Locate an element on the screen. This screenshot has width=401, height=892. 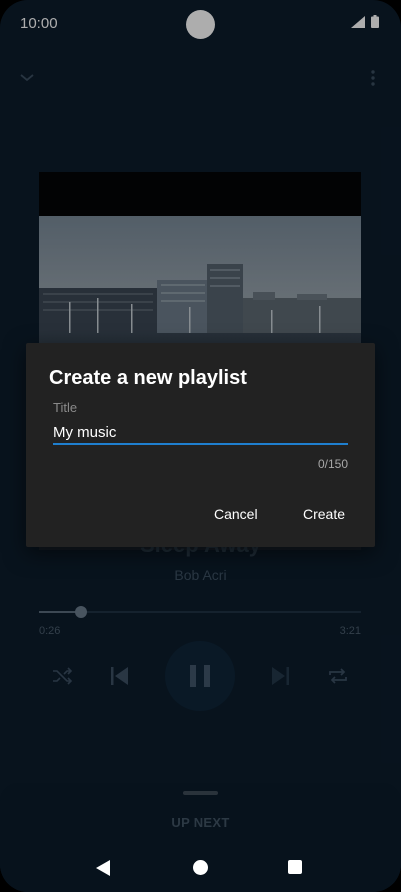
playlist-title-input is located at coordinates (200, 433).